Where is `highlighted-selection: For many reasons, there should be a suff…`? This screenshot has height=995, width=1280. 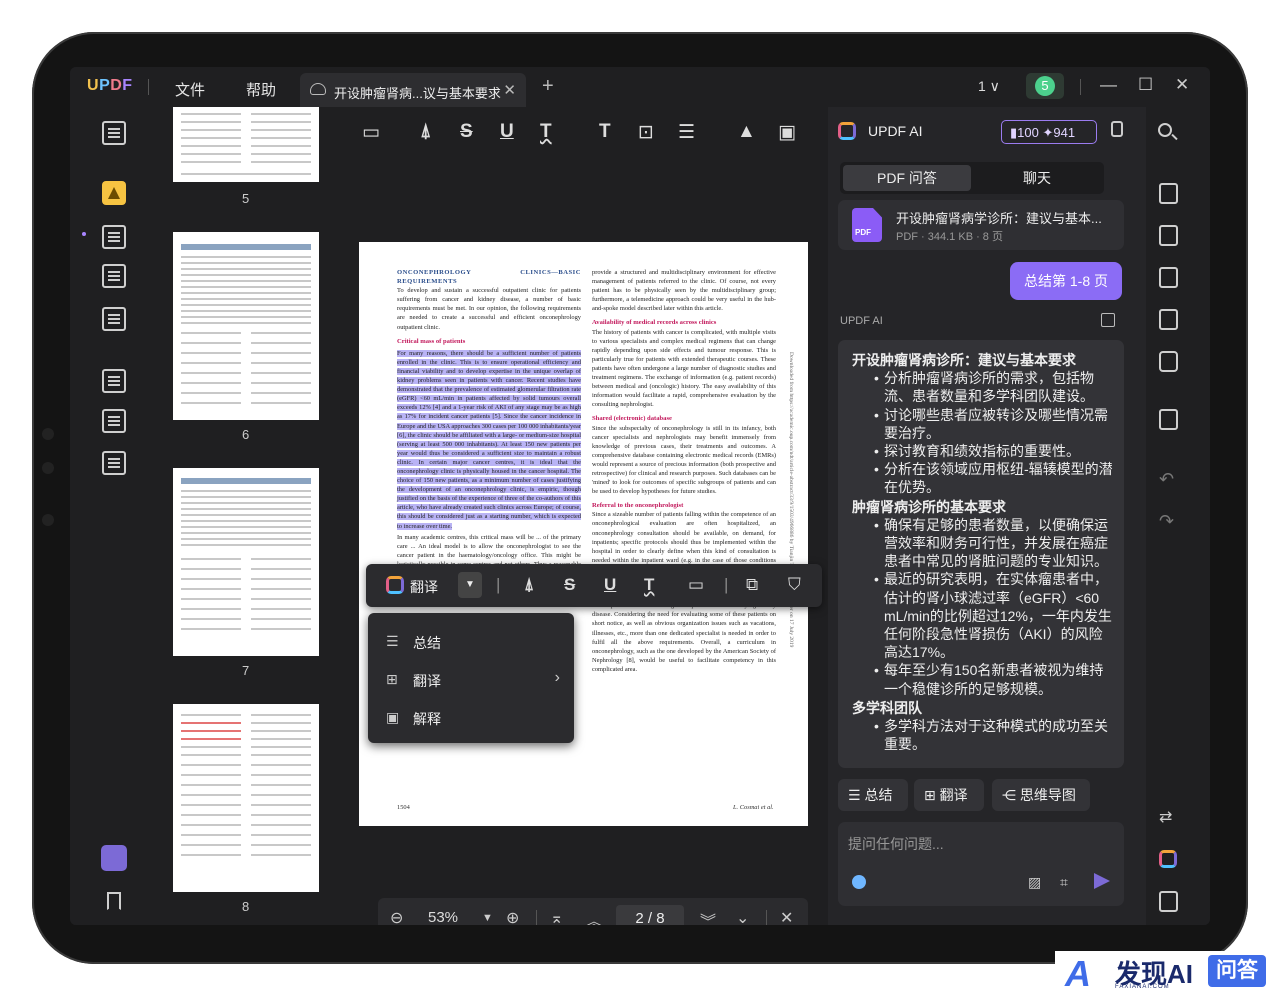
highlighted-selection: For many reasons, there should be a suff… is located at coordinates (489, 439).